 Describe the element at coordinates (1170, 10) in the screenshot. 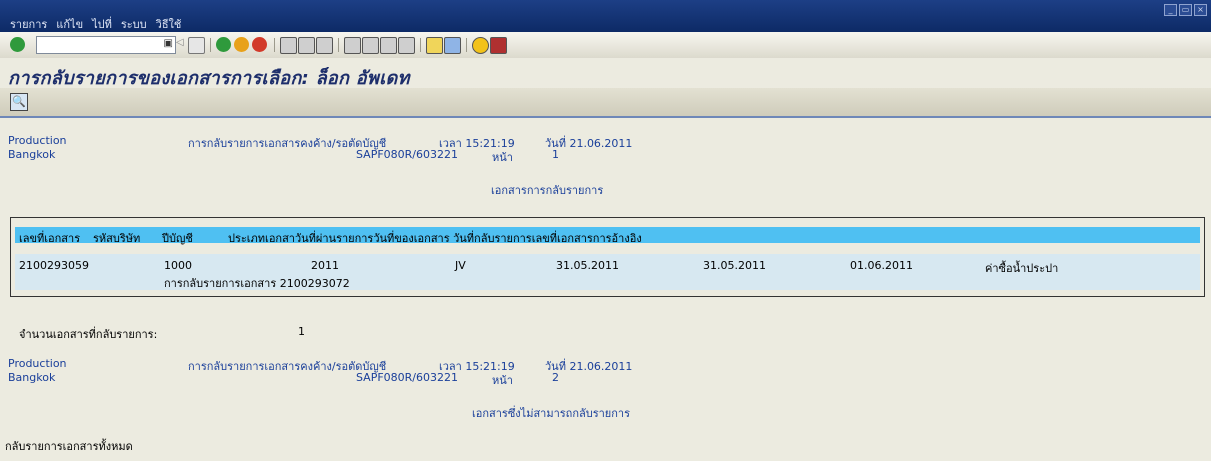

I see `minimize-window-icon: _` at that location.